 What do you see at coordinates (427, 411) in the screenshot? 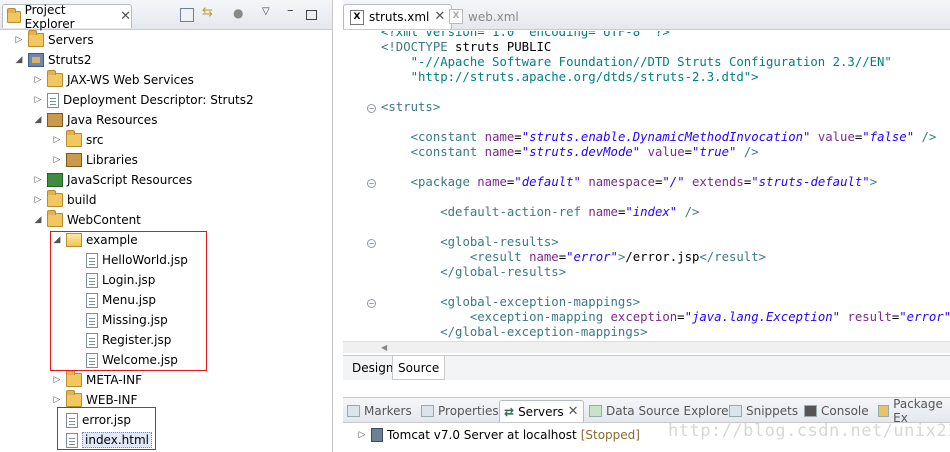
I see `properties-icon` at bounding box center [427, 411].